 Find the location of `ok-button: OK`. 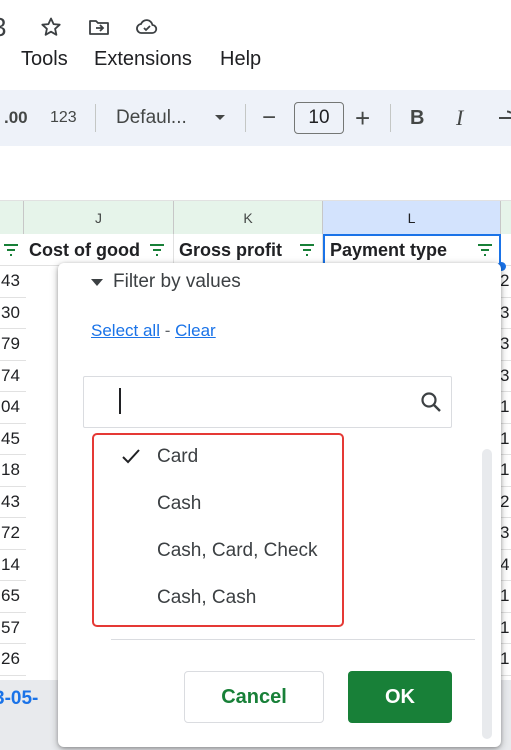

ok-button: OK is located at coordinates (400, 697).